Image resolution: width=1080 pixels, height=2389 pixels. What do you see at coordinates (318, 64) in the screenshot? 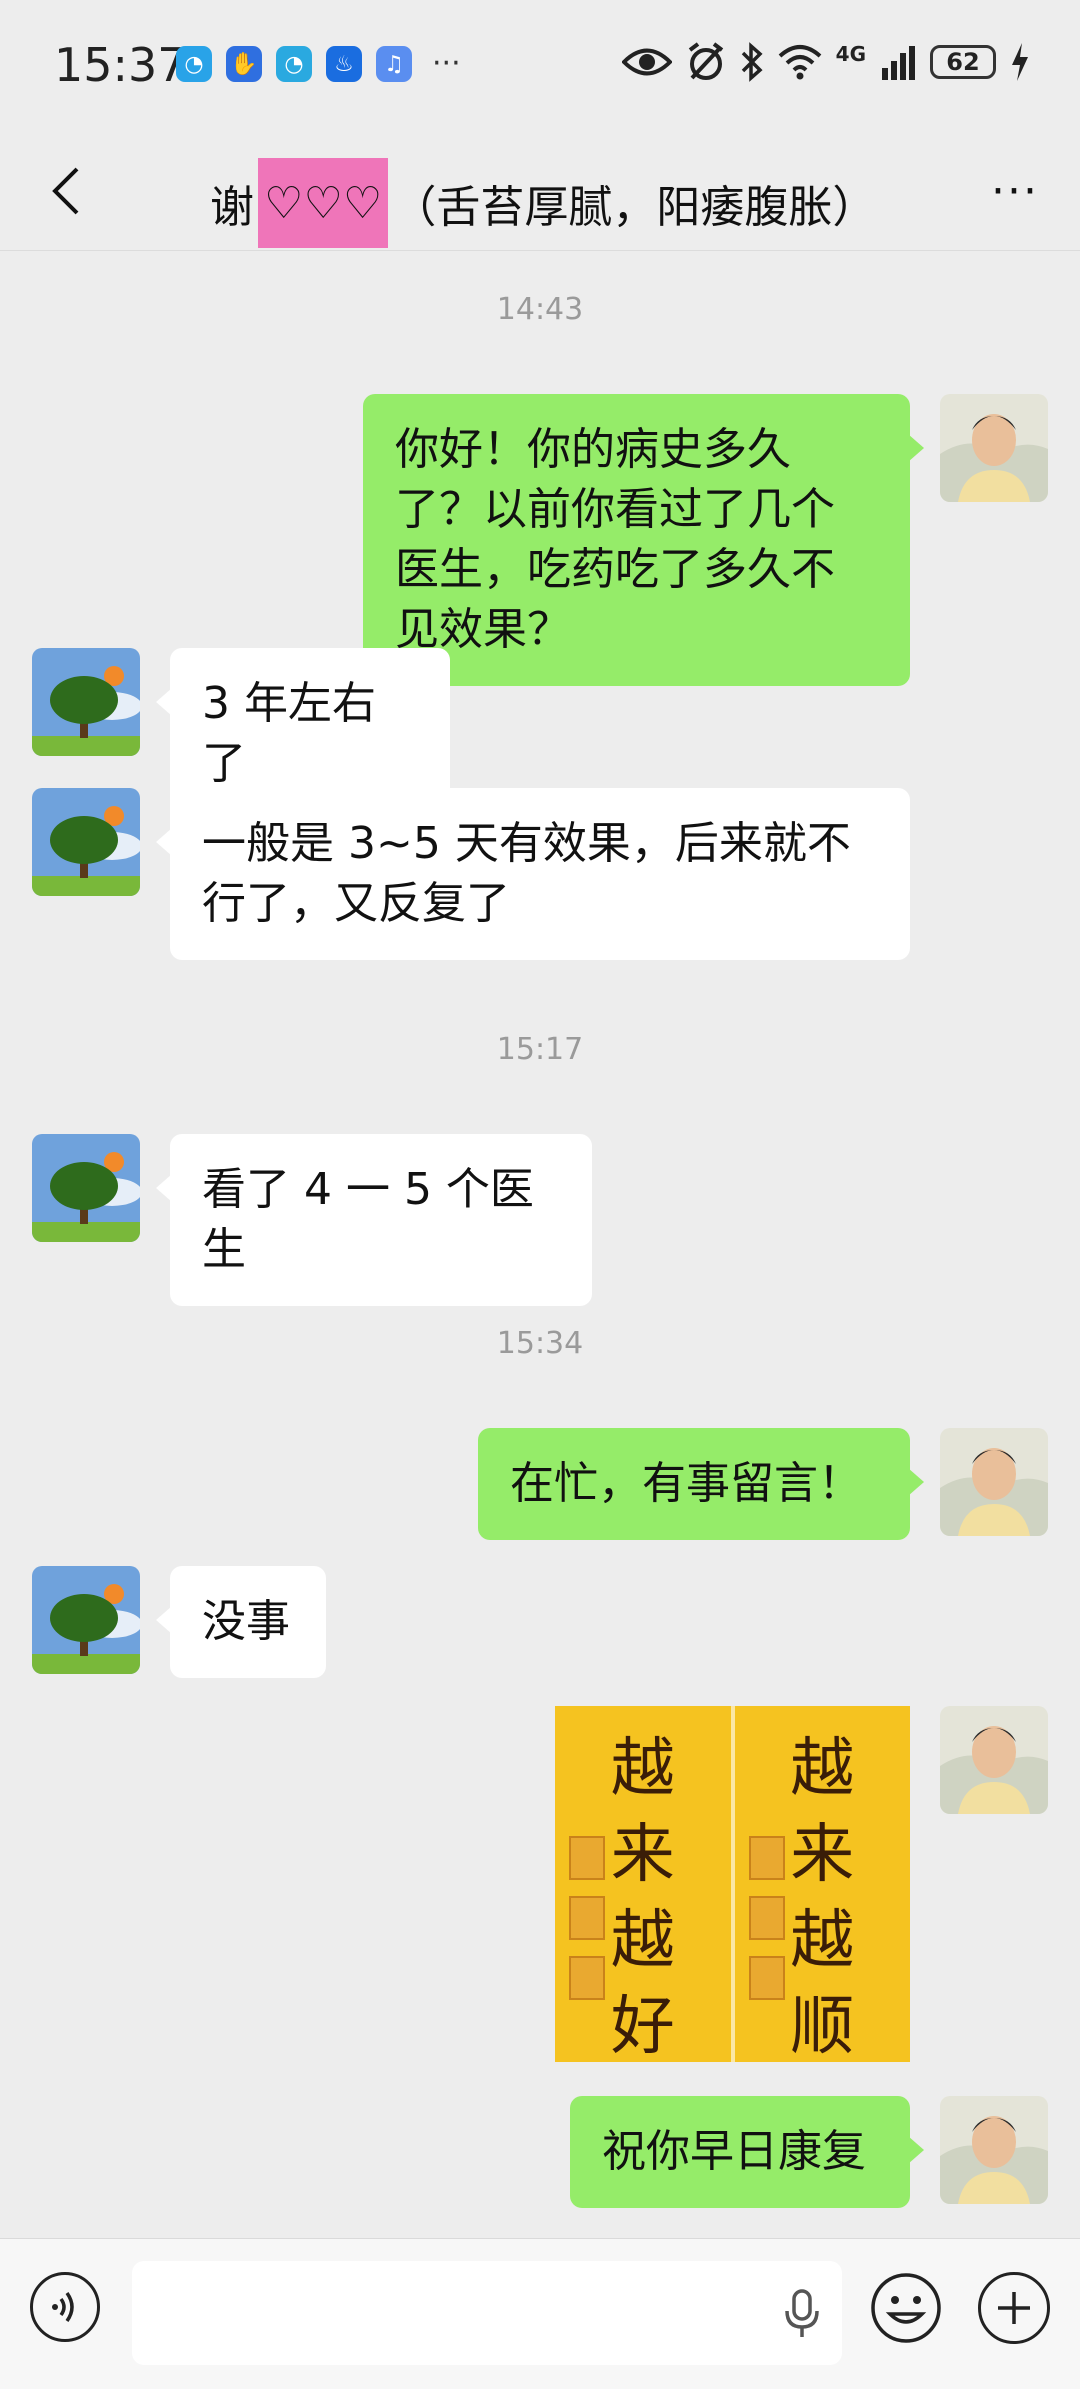
I see `status-app-icons: ◔ ✋ ◔ ♨ ♫ ···` at bounding box center [318, 64].